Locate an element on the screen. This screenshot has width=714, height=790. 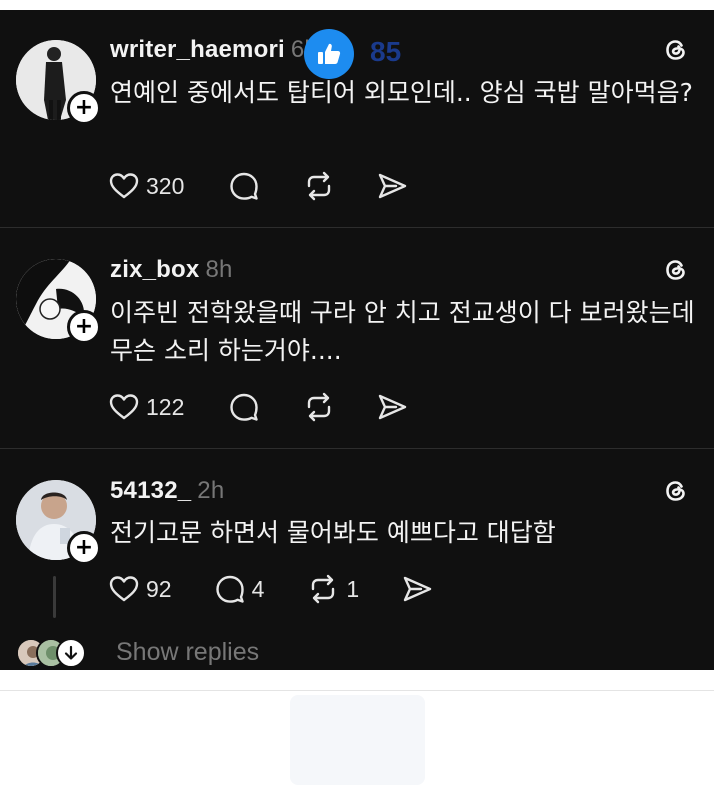
post-header: zix_box 8h is located at coordinates (171, 270).